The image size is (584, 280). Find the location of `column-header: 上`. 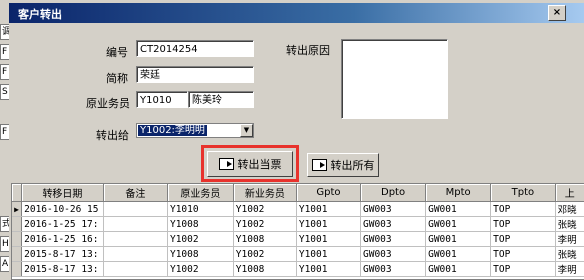

column-header: 上 is located at coordinates (569, 193).